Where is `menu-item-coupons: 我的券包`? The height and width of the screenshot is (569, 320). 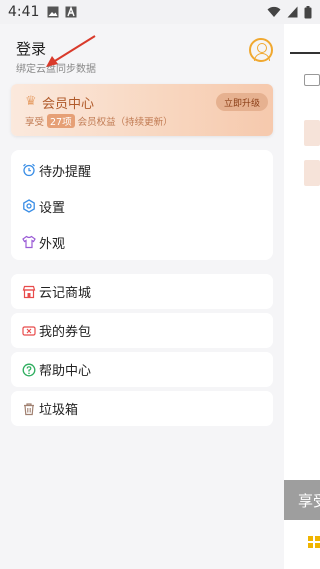
menu-item-coupons: 我的券包 is located at coordinates (142, 330).